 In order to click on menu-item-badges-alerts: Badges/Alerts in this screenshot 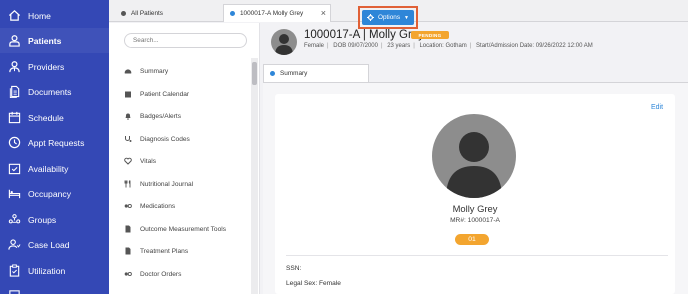, I will do `click(152, 116)`.